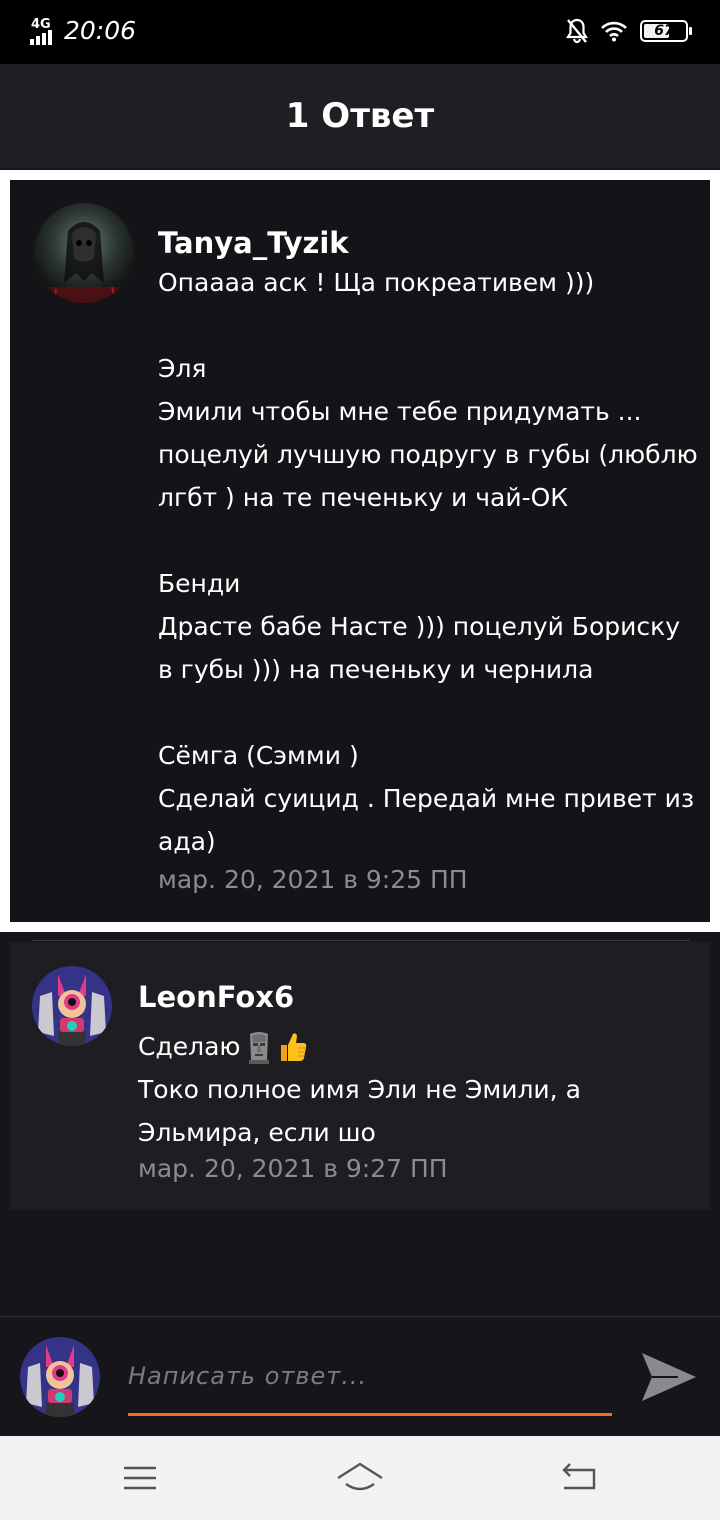 The width and height of the screenshot is (720, 1520). I want to click on comment-author: Tanya_Tyzik, so click(253, 243).